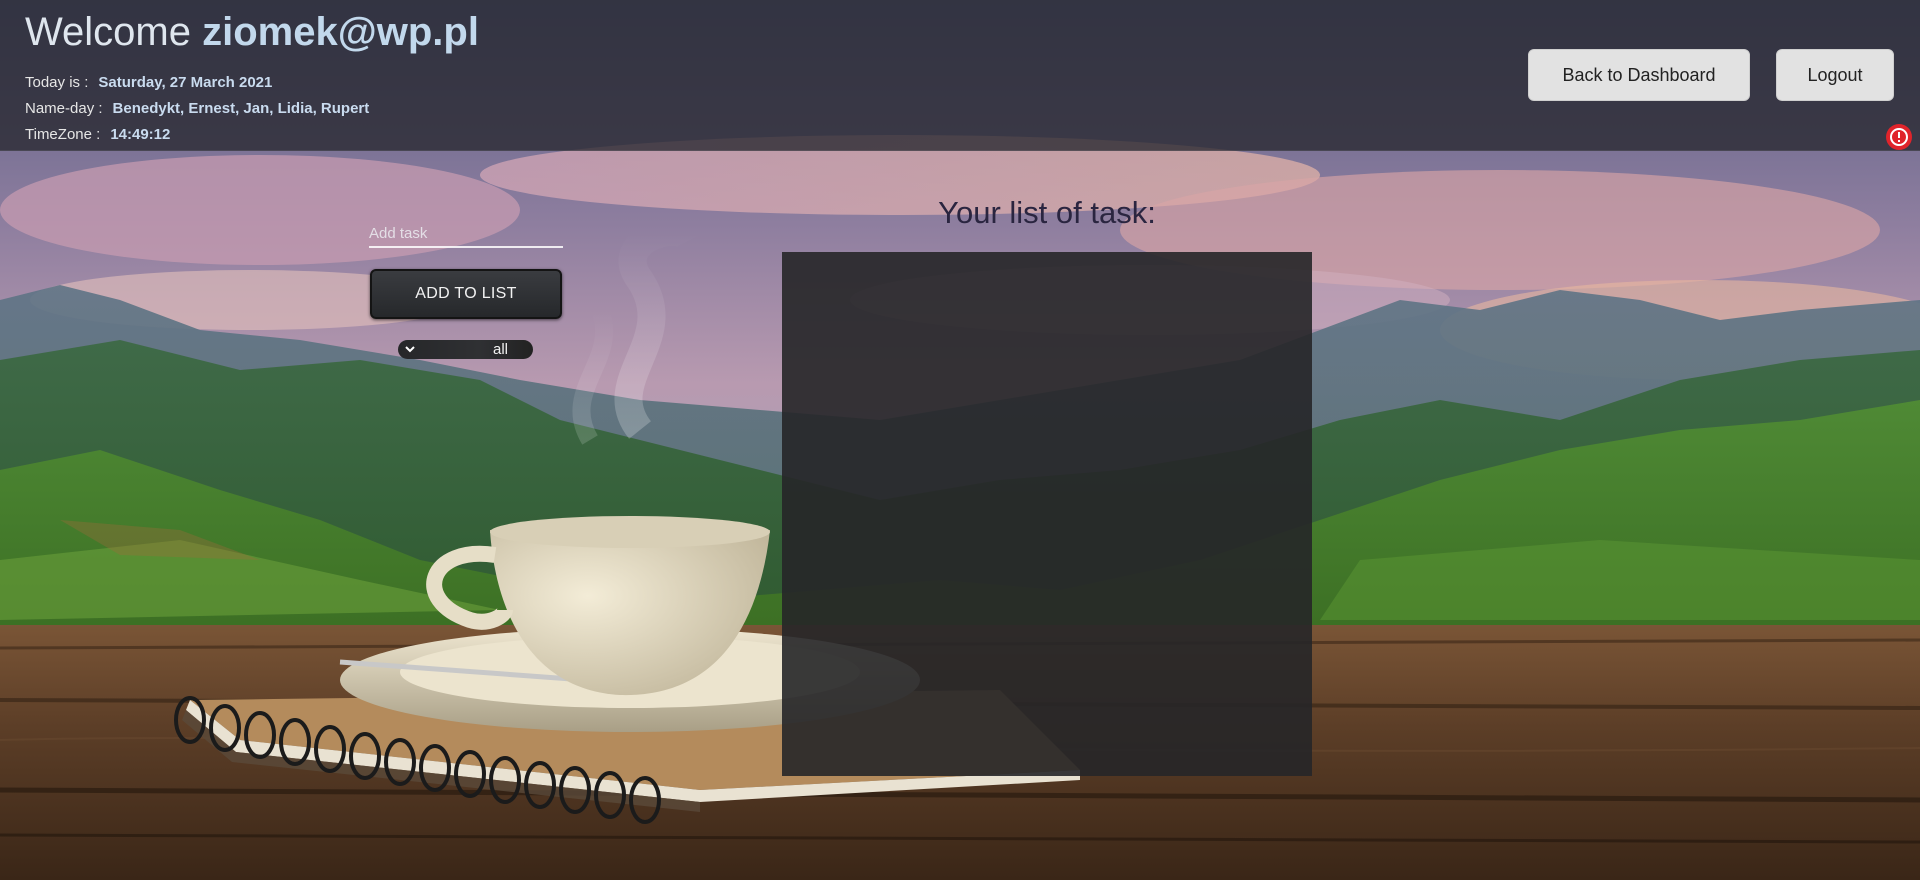 The height and width of the screenshot is (880, 1920). Describe the element at coordinates (410, 349) in the screenshot. I see `chevron-down-icon` at that location.